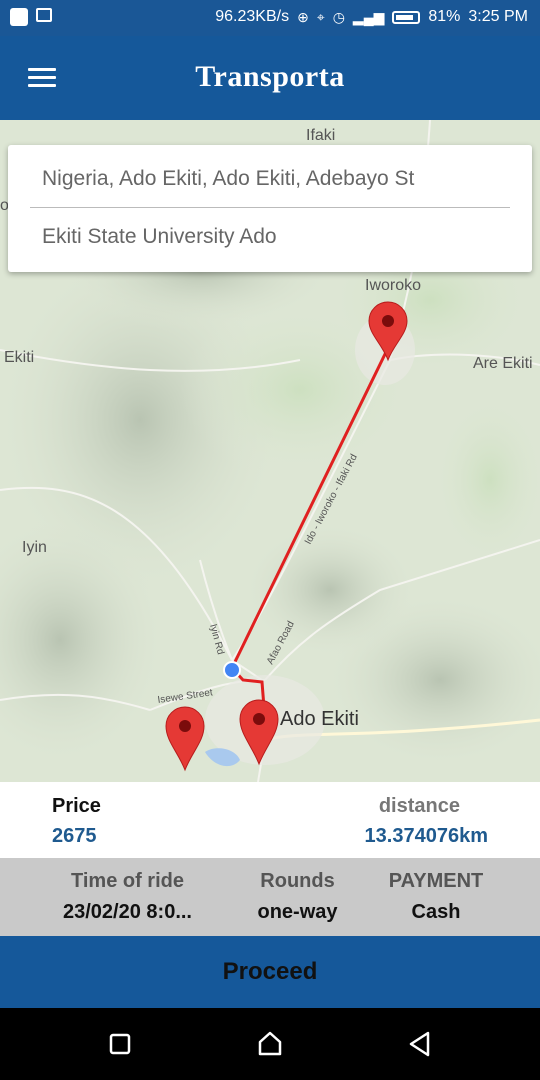 The width and height of the screenshot is (540, 1080). Describe the element at coordinates (74, 836) in the screenshot. I see `price-value: 2675` at that location.